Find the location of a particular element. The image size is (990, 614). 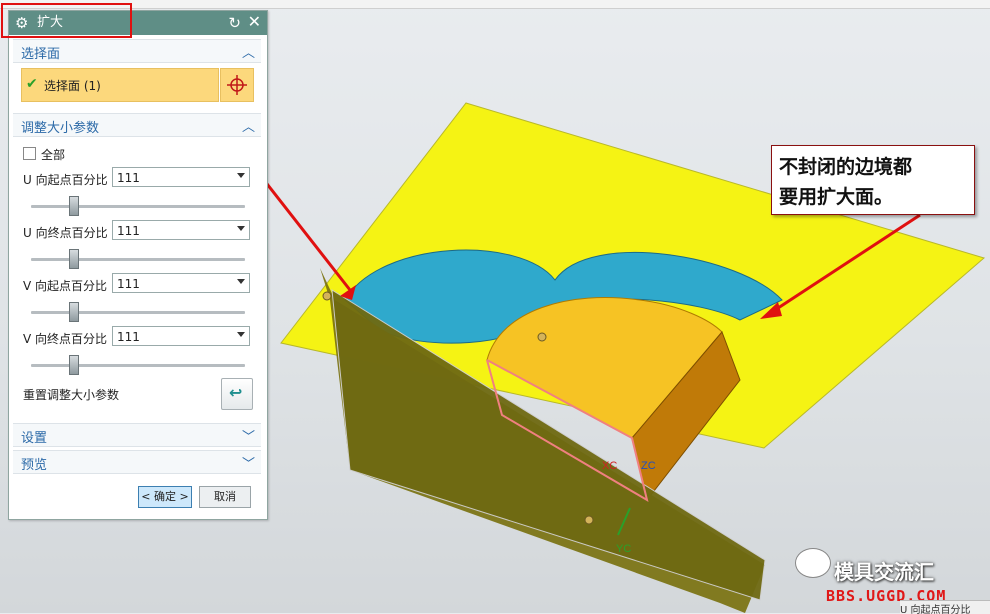

all-checkbox-label: 全部 is located at coordinates (53, 155).